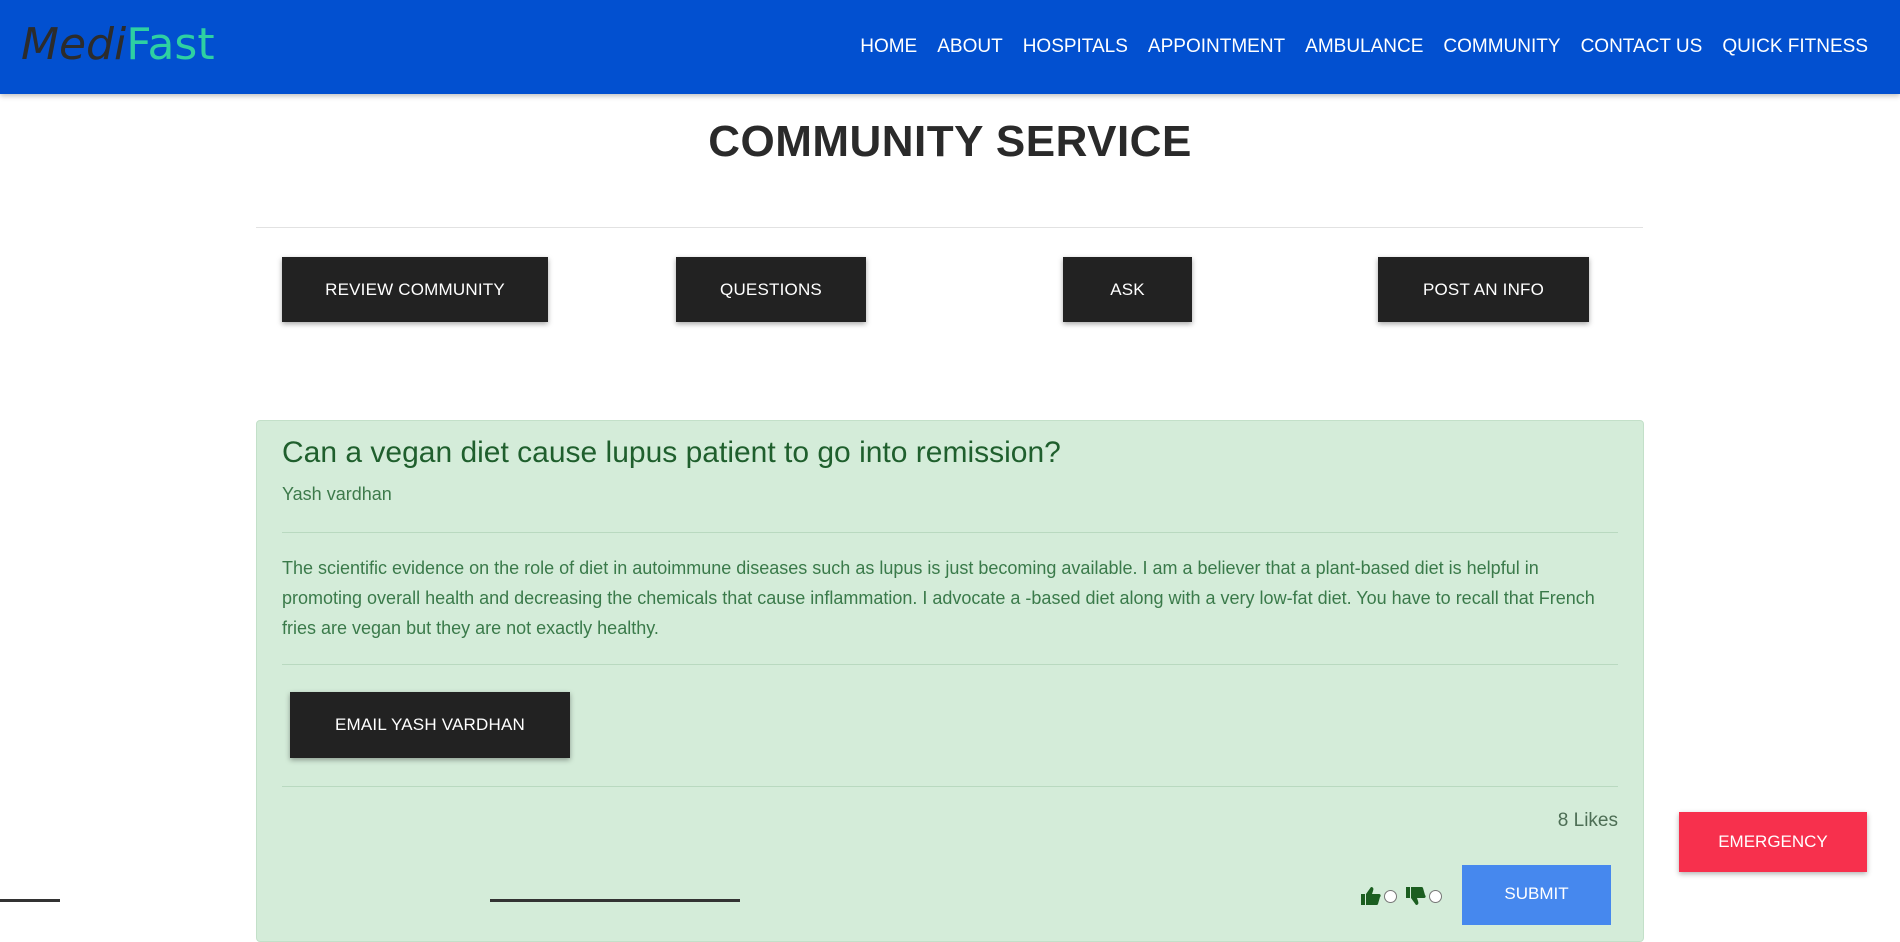 Image resolution: width=1900 pixels, height=942 pixels. I want to click on nav-item-about: ABOUT, so click(969, 47).